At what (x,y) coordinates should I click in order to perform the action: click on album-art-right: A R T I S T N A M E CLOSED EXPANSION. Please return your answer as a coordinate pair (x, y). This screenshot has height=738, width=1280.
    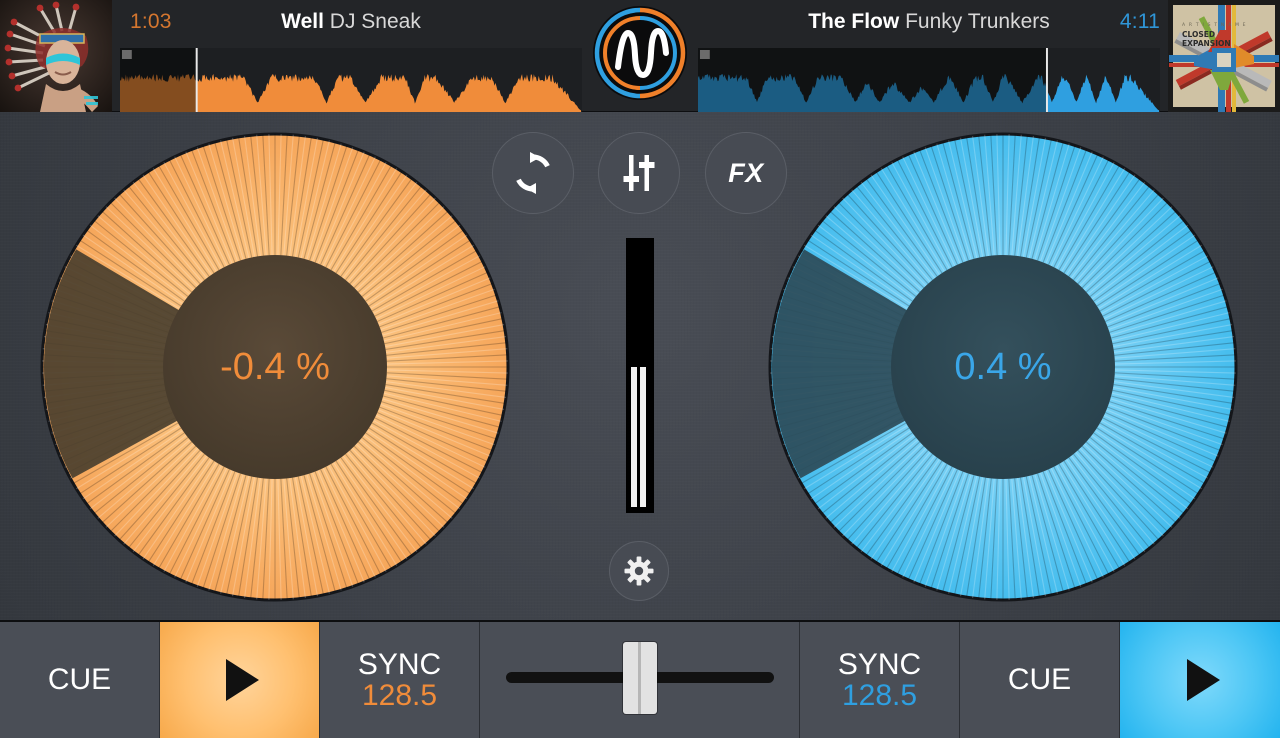
    Looking at the image, I should click on (1224, 56).